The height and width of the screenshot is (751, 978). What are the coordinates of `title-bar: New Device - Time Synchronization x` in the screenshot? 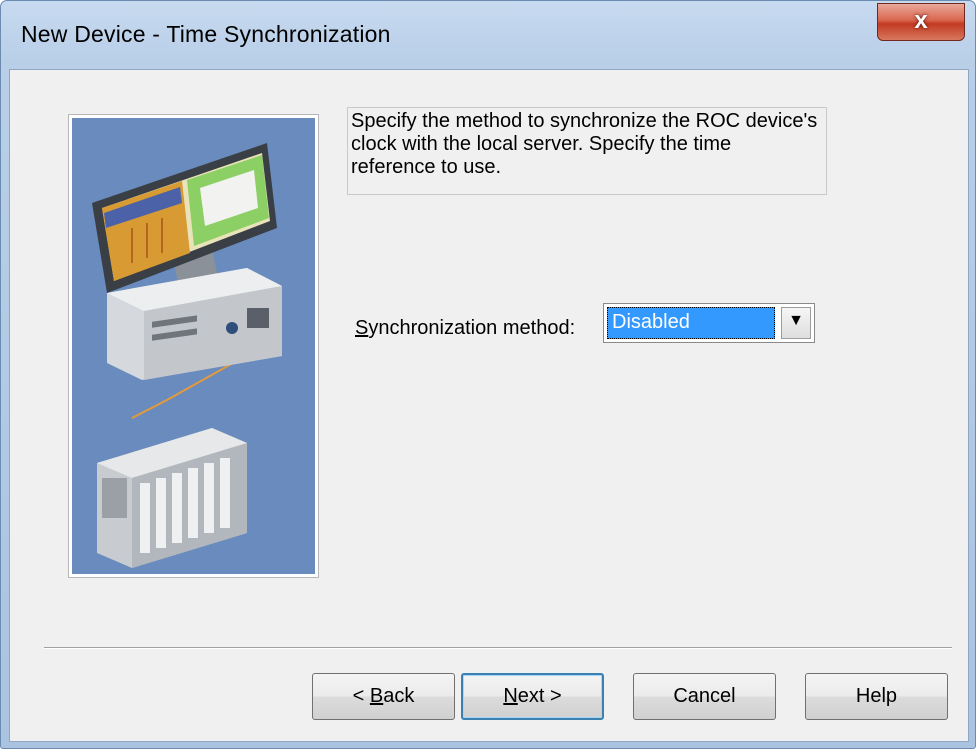 It's located at (488, 35).